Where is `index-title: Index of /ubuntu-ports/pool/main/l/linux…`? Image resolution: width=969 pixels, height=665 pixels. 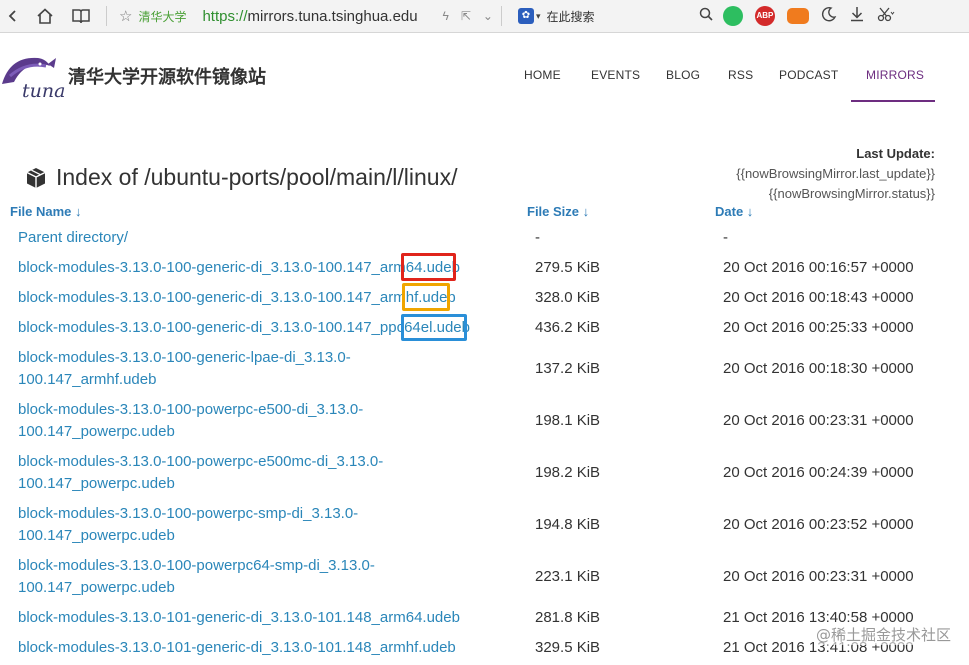
index-title: Index of /ubuntu-ports/pool/main/l/linux… is located at coordinates (257, 177).